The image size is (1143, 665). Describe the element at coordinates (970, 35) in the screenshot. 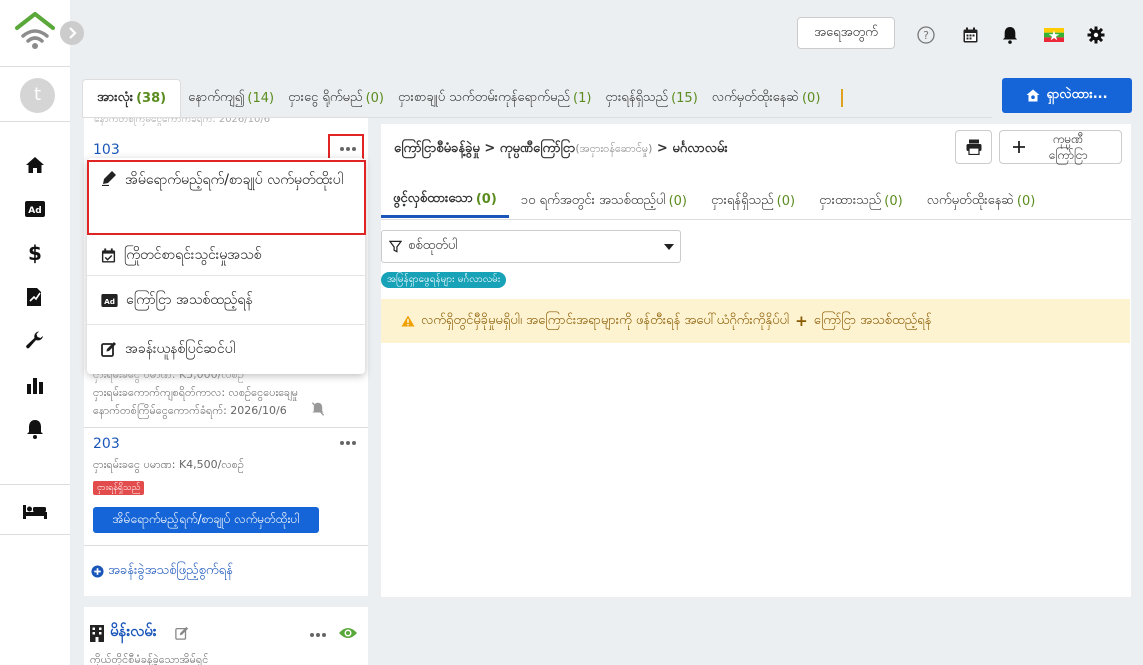

I see `calendar-icon` at that location.